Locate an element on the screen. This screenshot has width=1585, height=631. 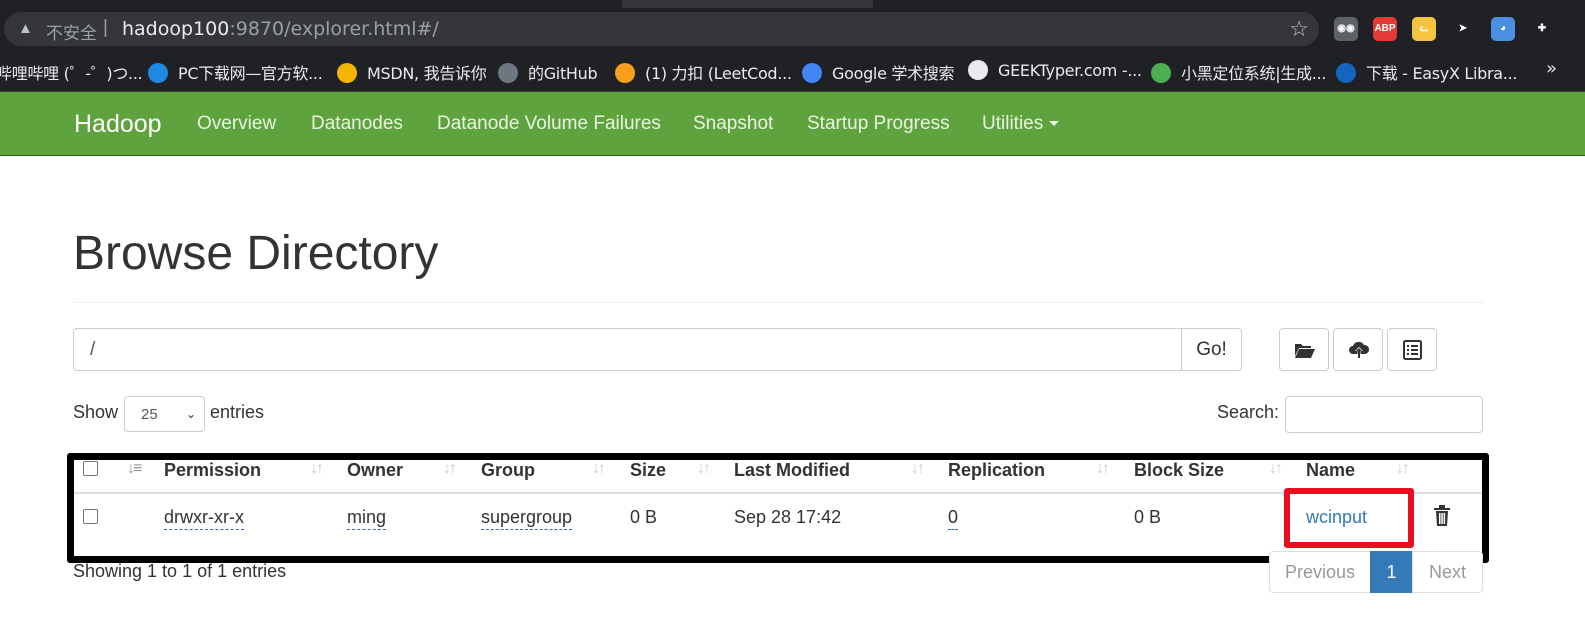
cell-size: 0 B is located at coordinates (644, 517).